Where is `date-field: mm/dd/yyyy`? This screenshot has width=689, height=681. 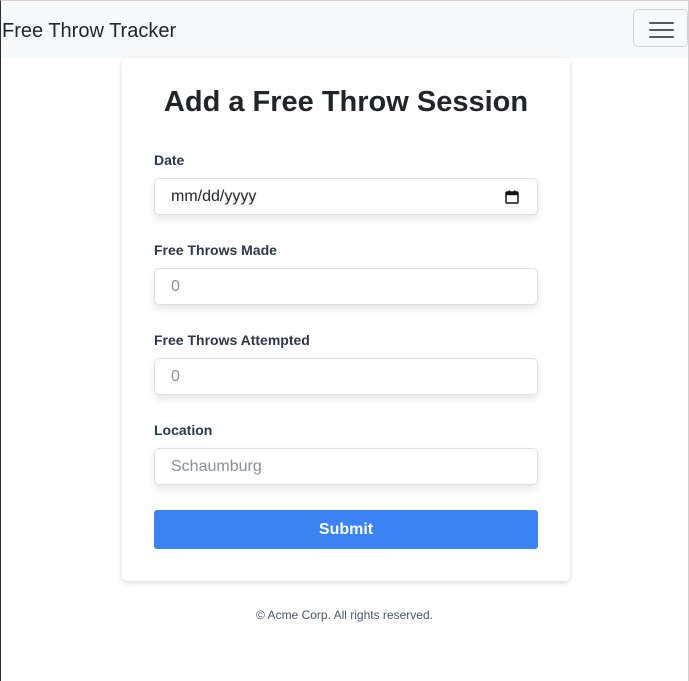 date-field: mm/dd/yyyy is located at coordinates (346, 196).